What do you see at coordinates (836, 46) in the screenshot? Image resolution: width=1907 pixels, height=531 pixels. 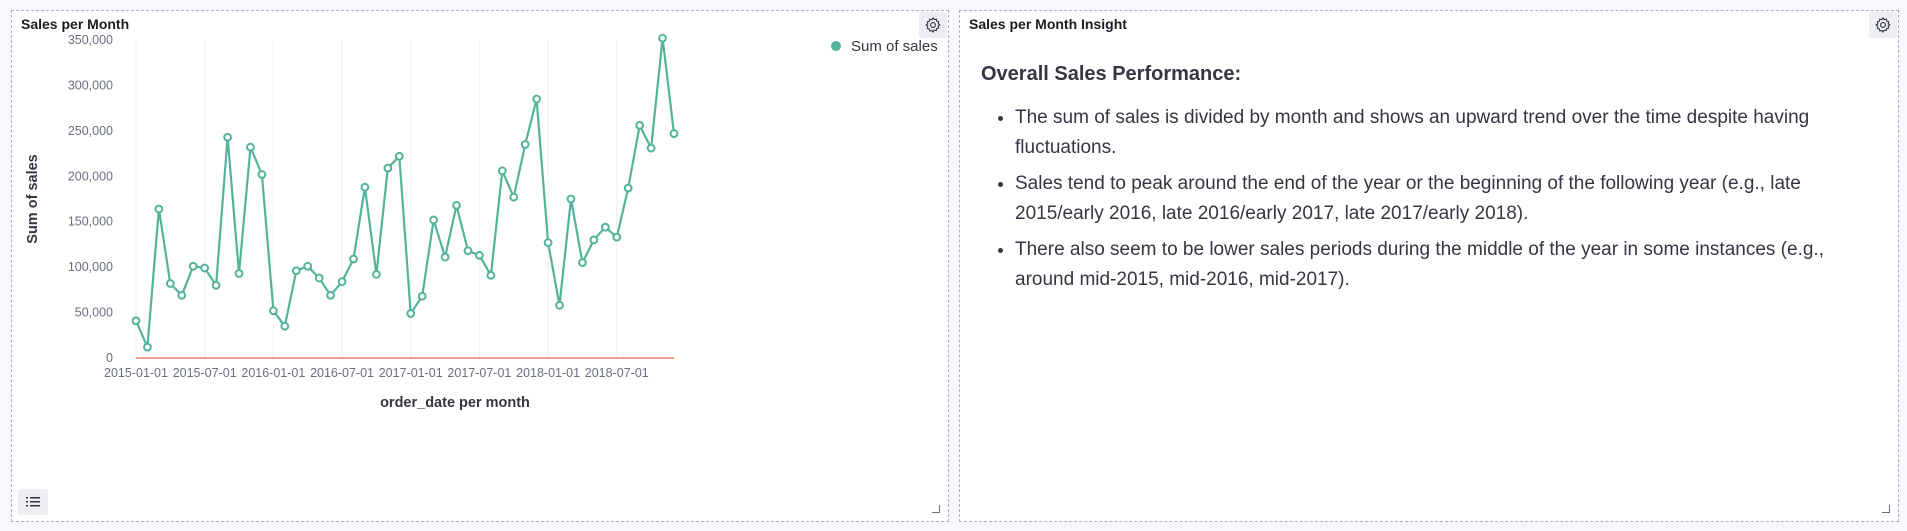 I see `legend-marker` at bounding box center [836, 46].